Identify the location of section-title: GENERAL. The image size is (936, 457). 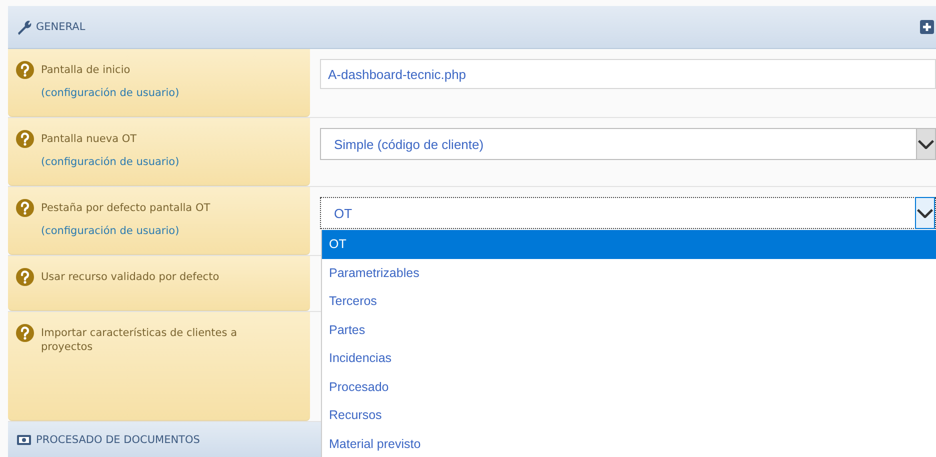
(61, 27).